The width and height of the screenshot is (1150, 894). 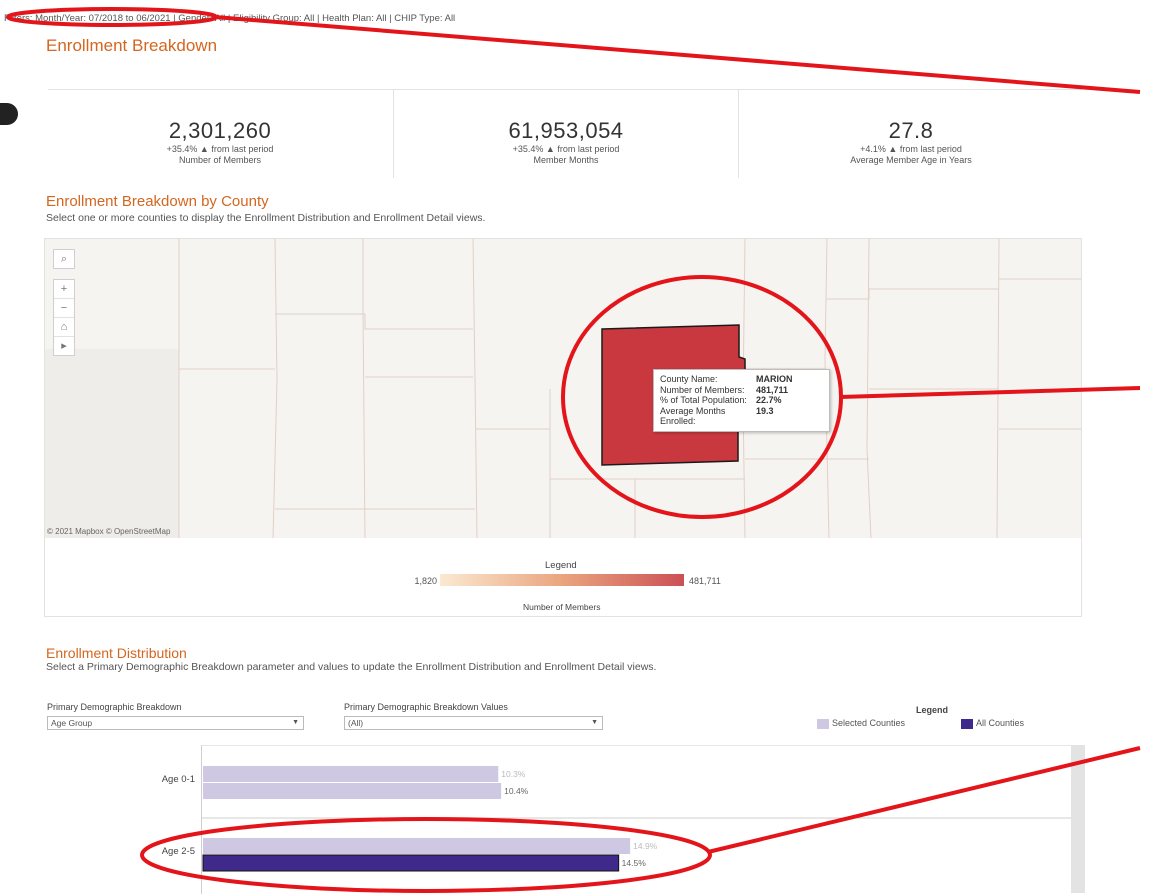 What do you see at coordinates (132, 45) in the screenshot?
I see `page-title: Enrollment Breakdown` at bounding box center [132, 45].